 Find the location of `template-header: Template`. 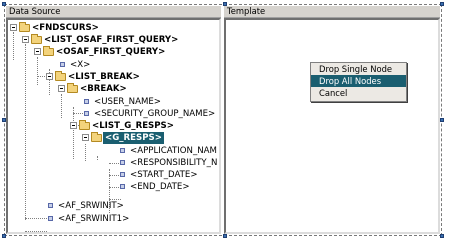

template-header: Template is located at coordinates (332, 12).